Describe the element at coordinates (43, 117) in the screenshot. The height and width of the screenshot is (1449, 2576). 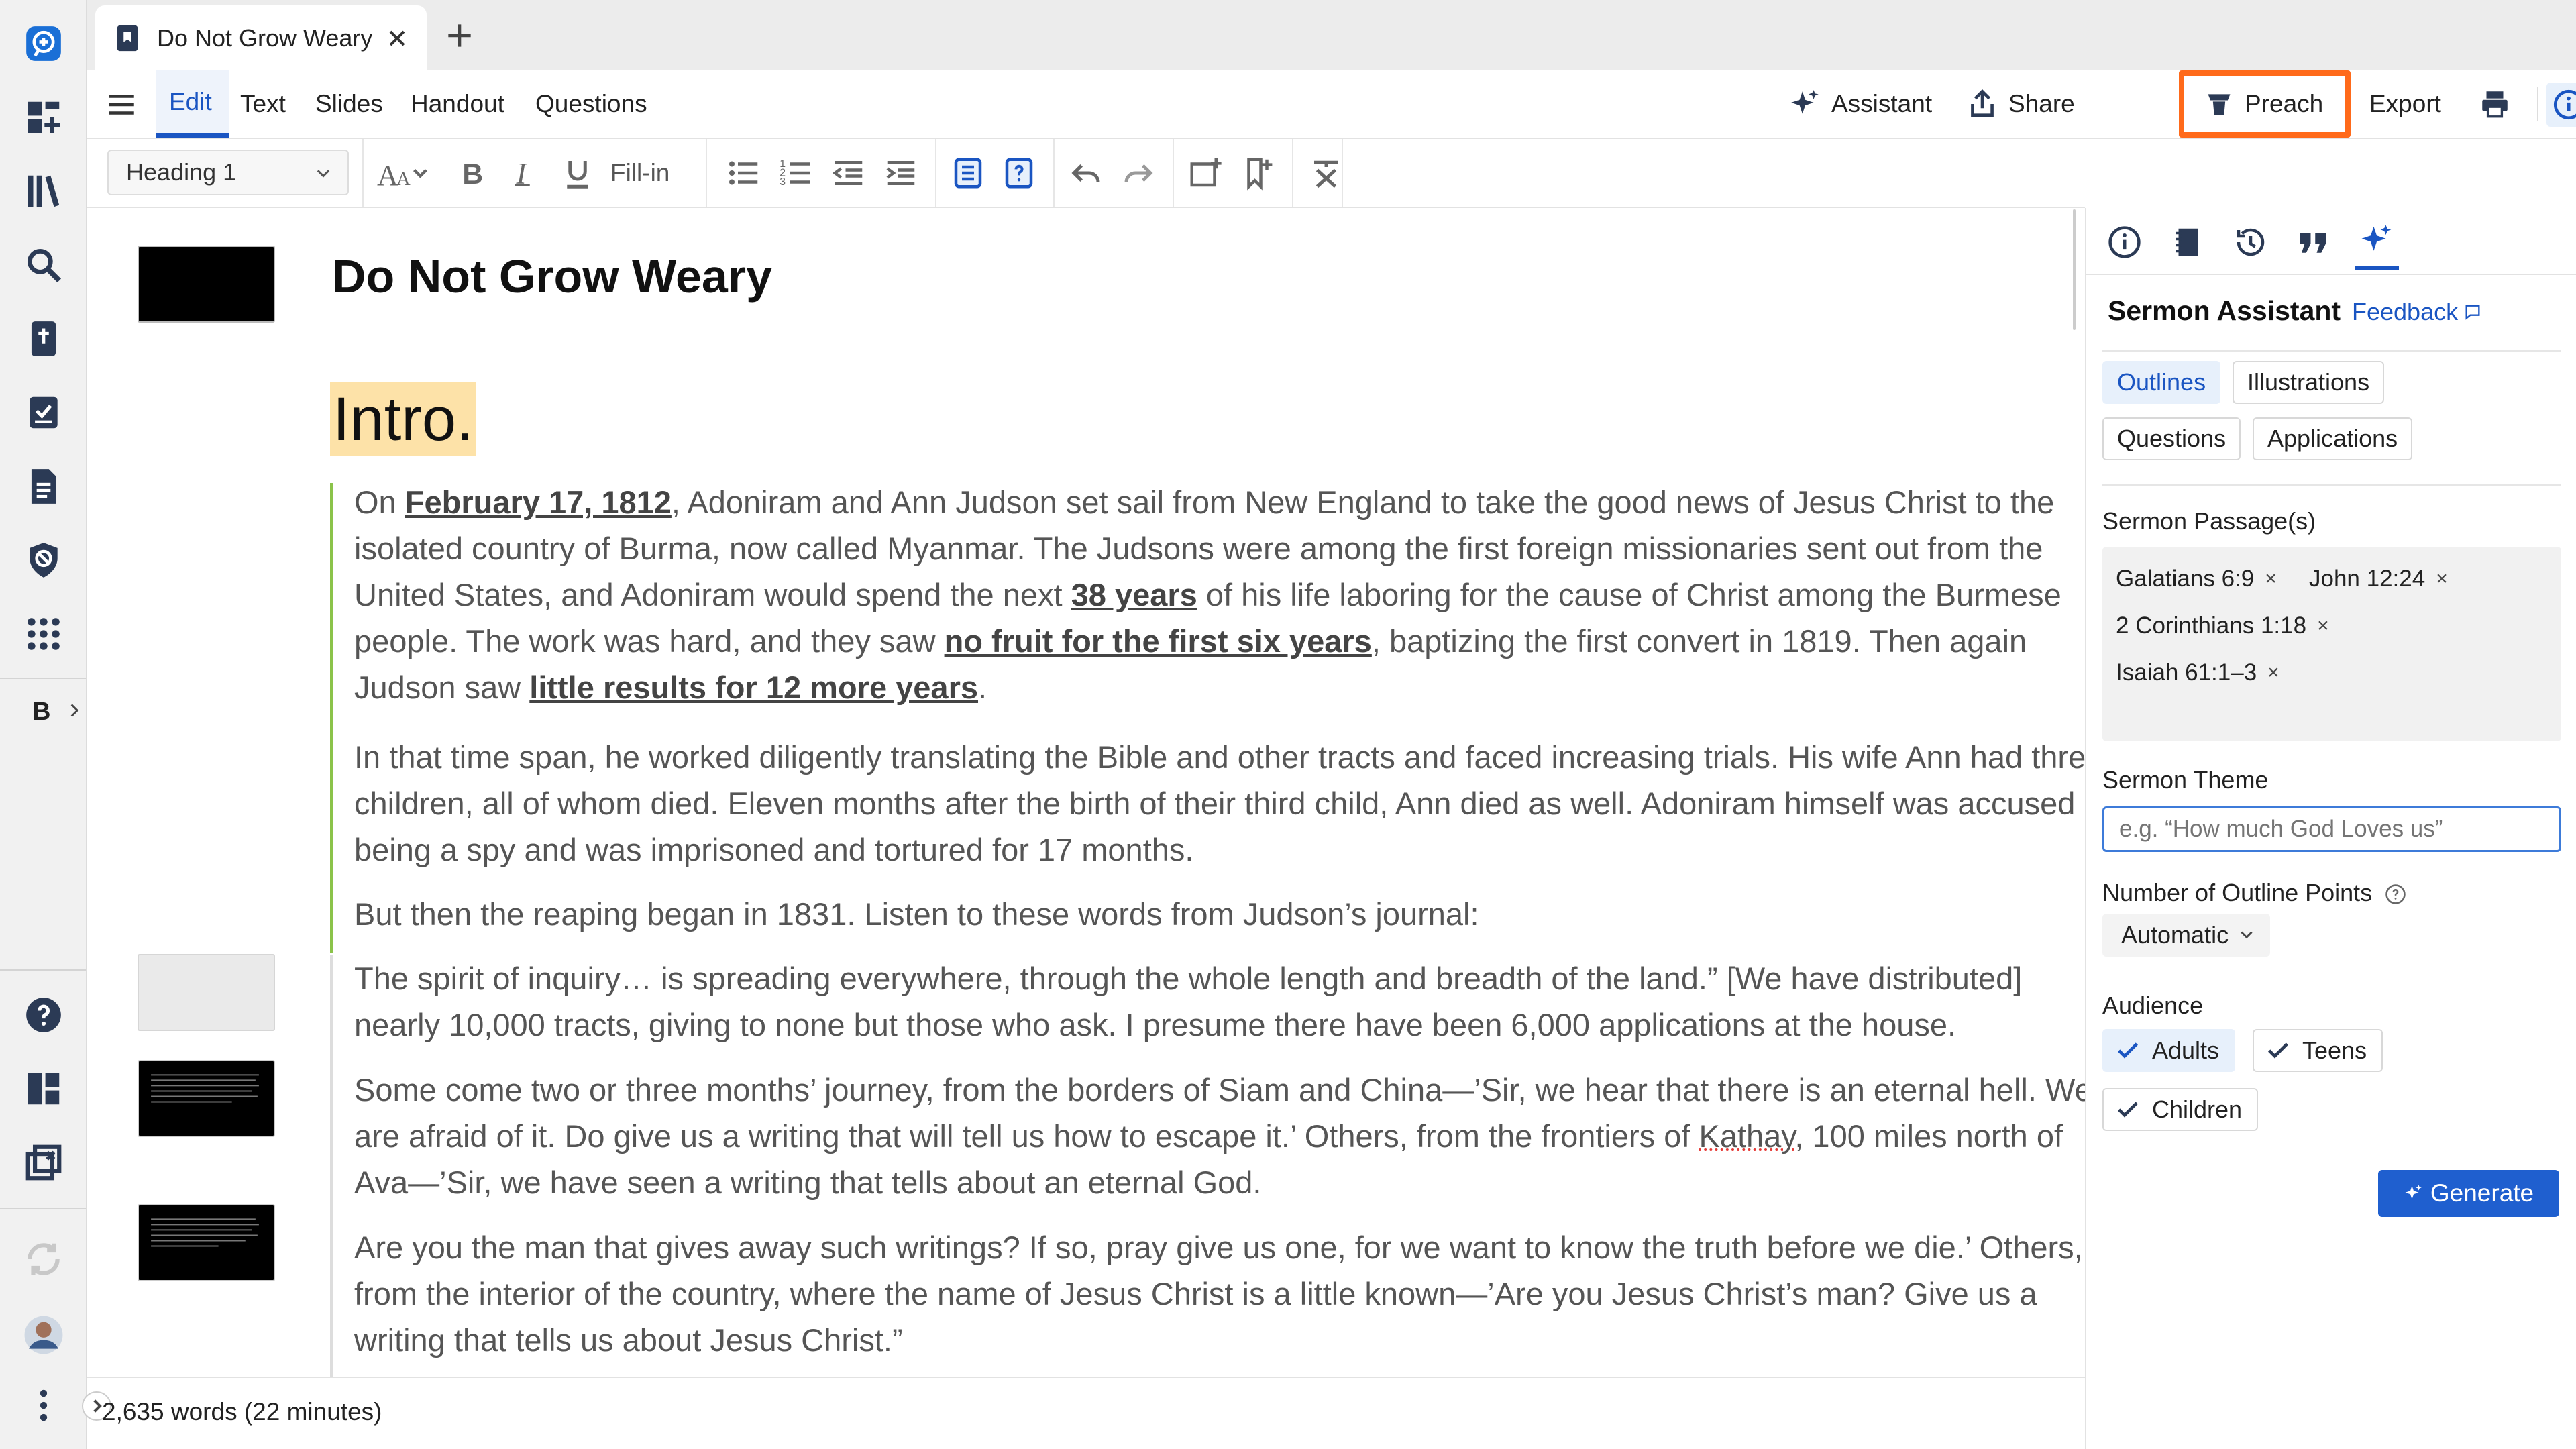
I see `dashboard-add-icon` at that location.